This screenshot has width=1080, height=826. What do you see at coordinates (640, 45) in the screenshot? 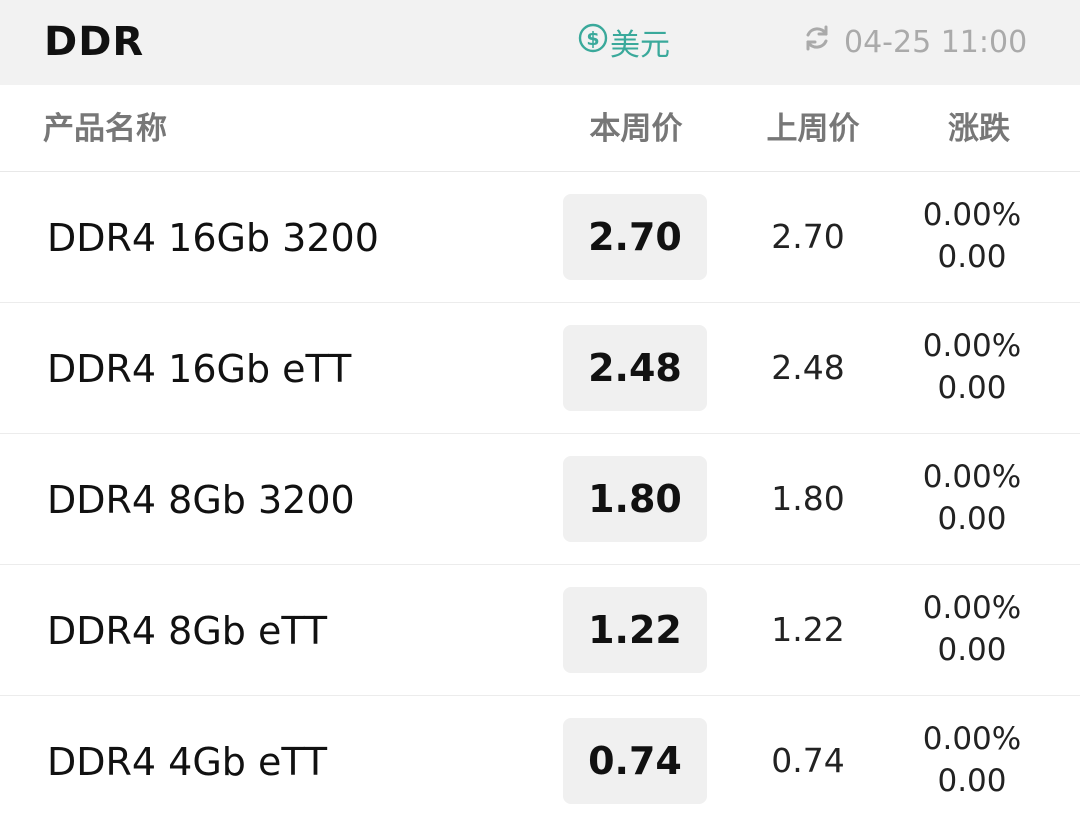
I see `currency-label: 美元` at bounding box center [640, 45].